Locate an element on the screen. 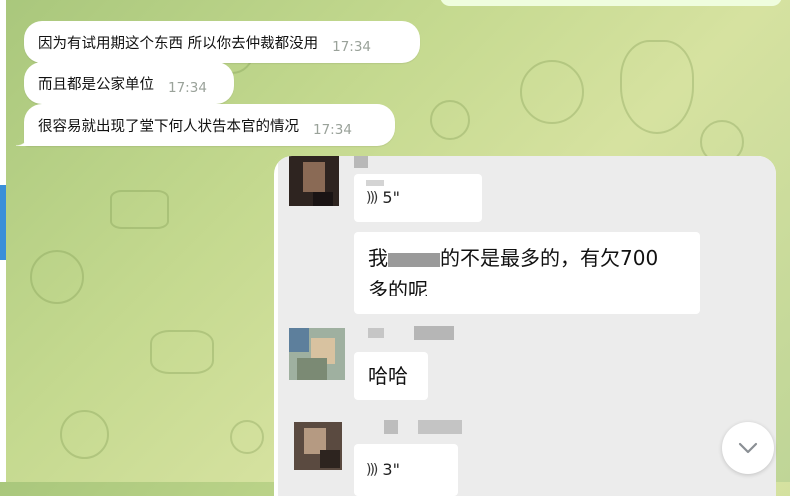  message-text-start: 我 is located at coordinates (378, 258).